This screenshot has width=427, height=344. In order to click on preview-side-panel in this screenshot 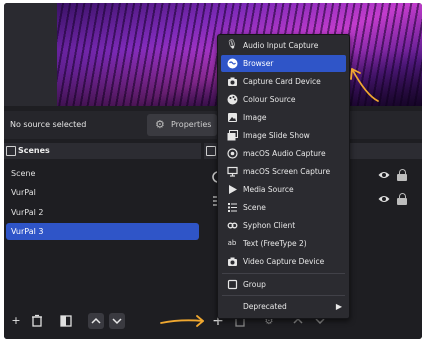, I will do `click(30, 54)`.